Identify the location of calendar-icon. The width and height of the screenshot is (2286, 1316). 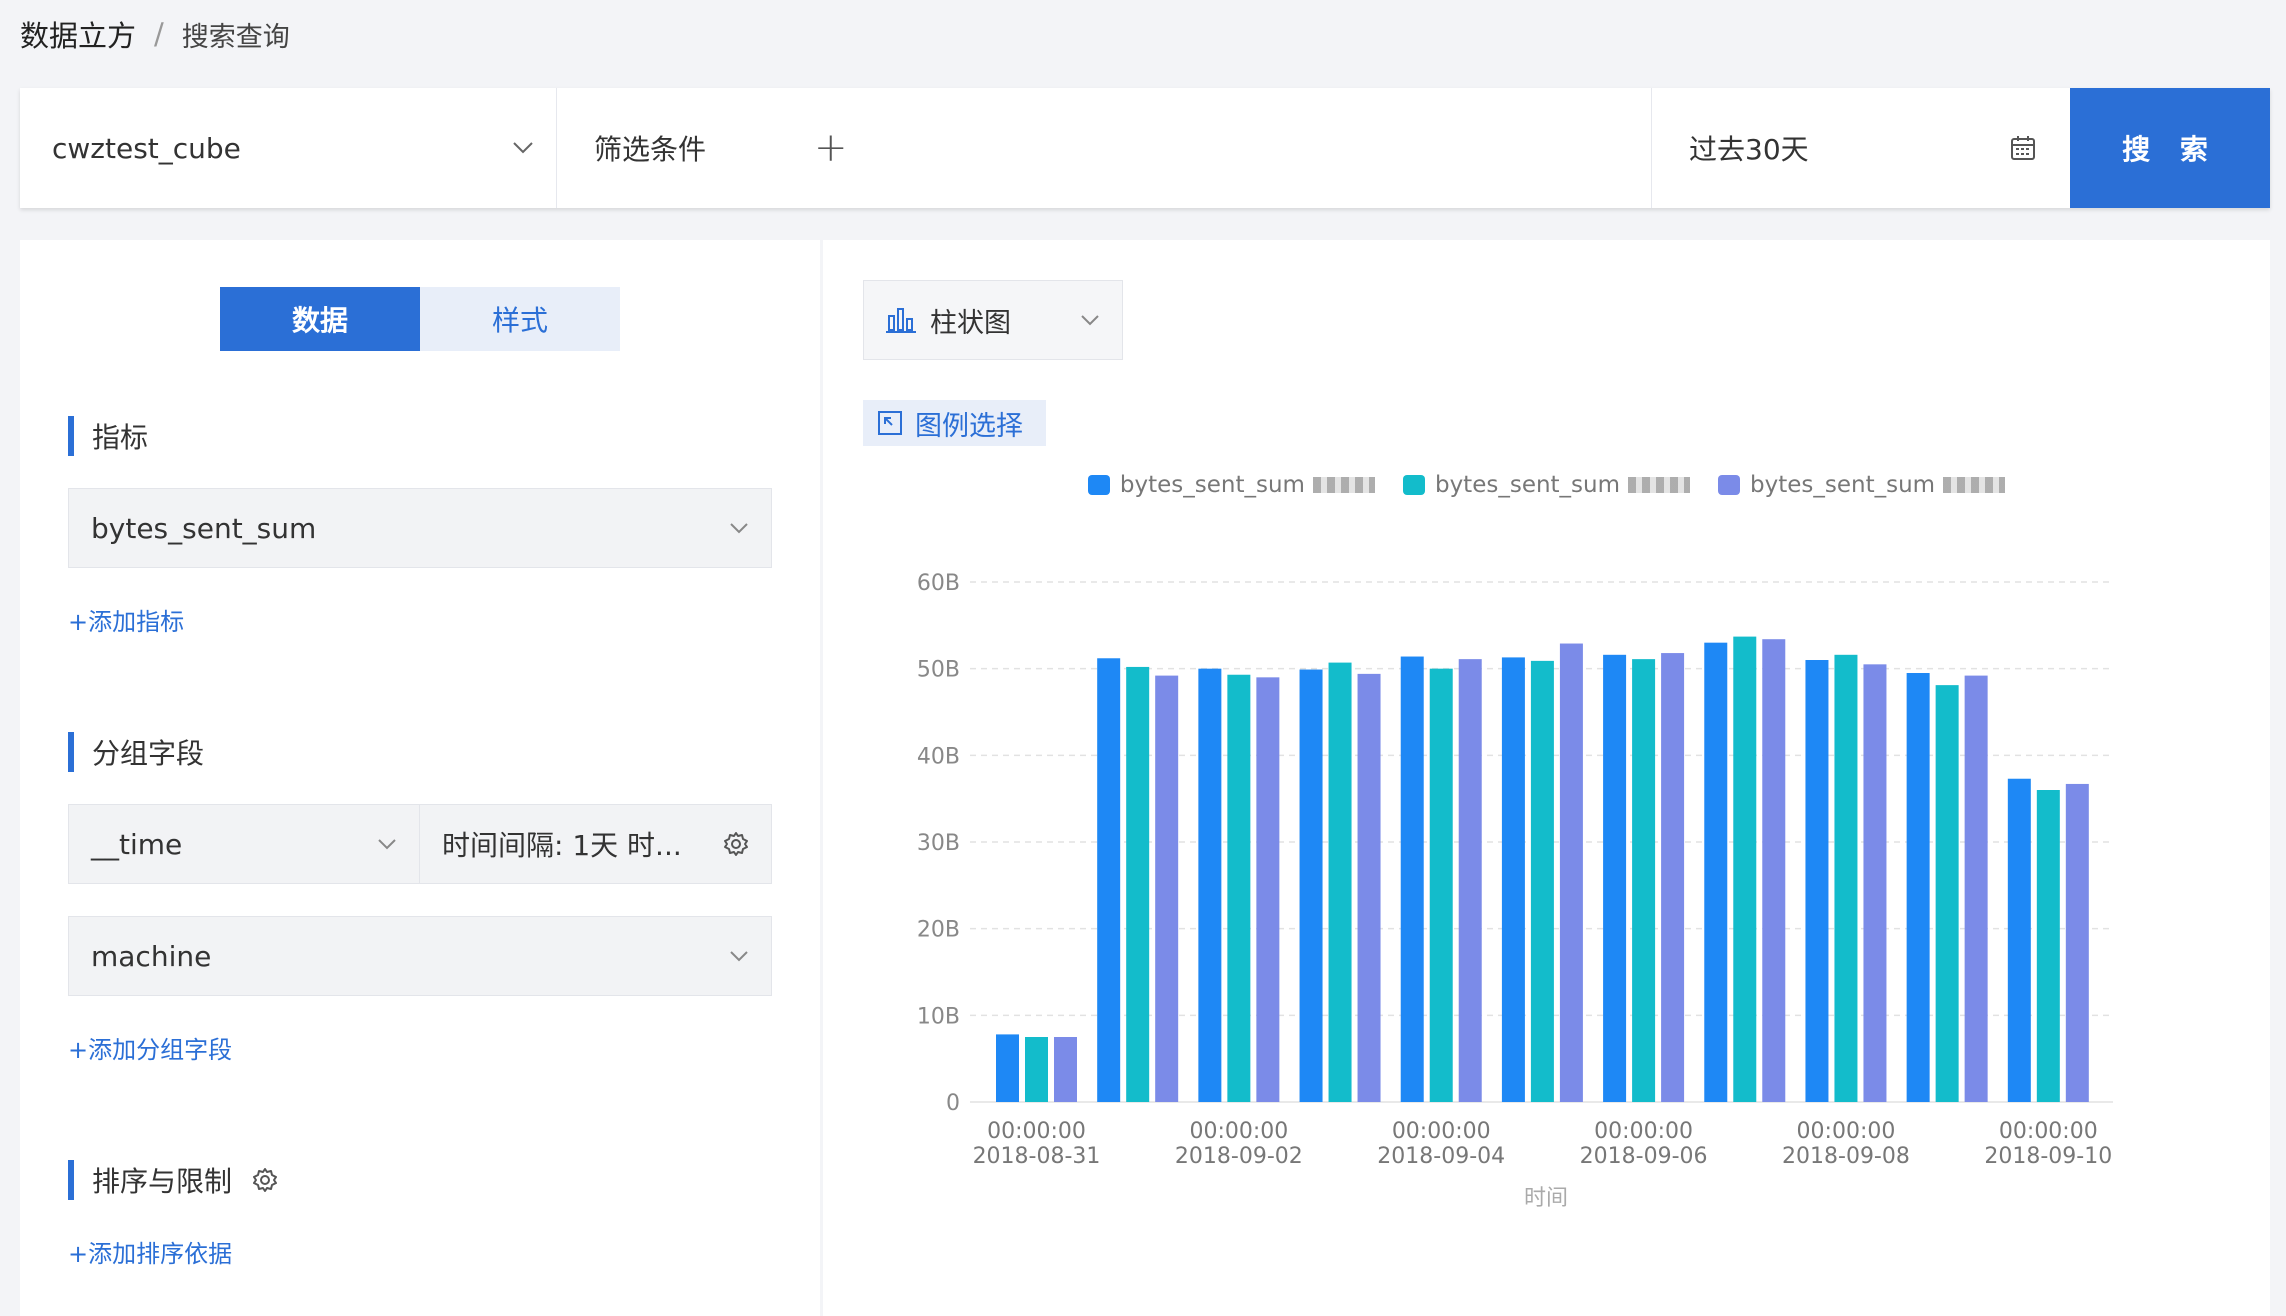
(2023, 148).